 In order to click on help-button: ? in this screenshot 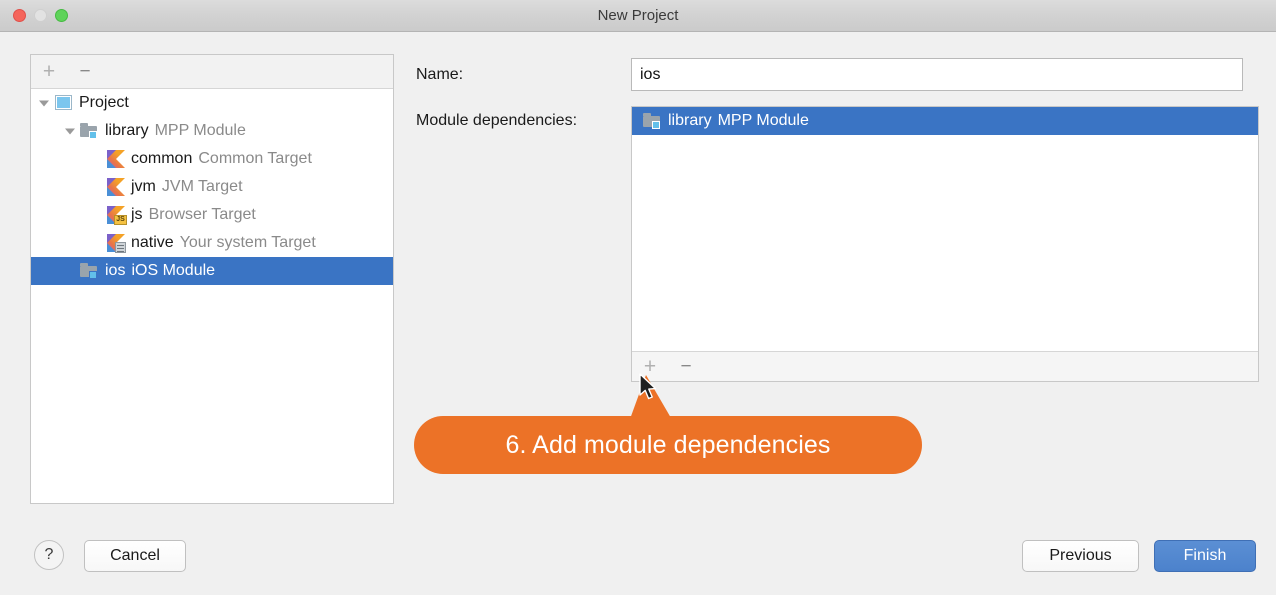, I will do `click(49, 555)`.